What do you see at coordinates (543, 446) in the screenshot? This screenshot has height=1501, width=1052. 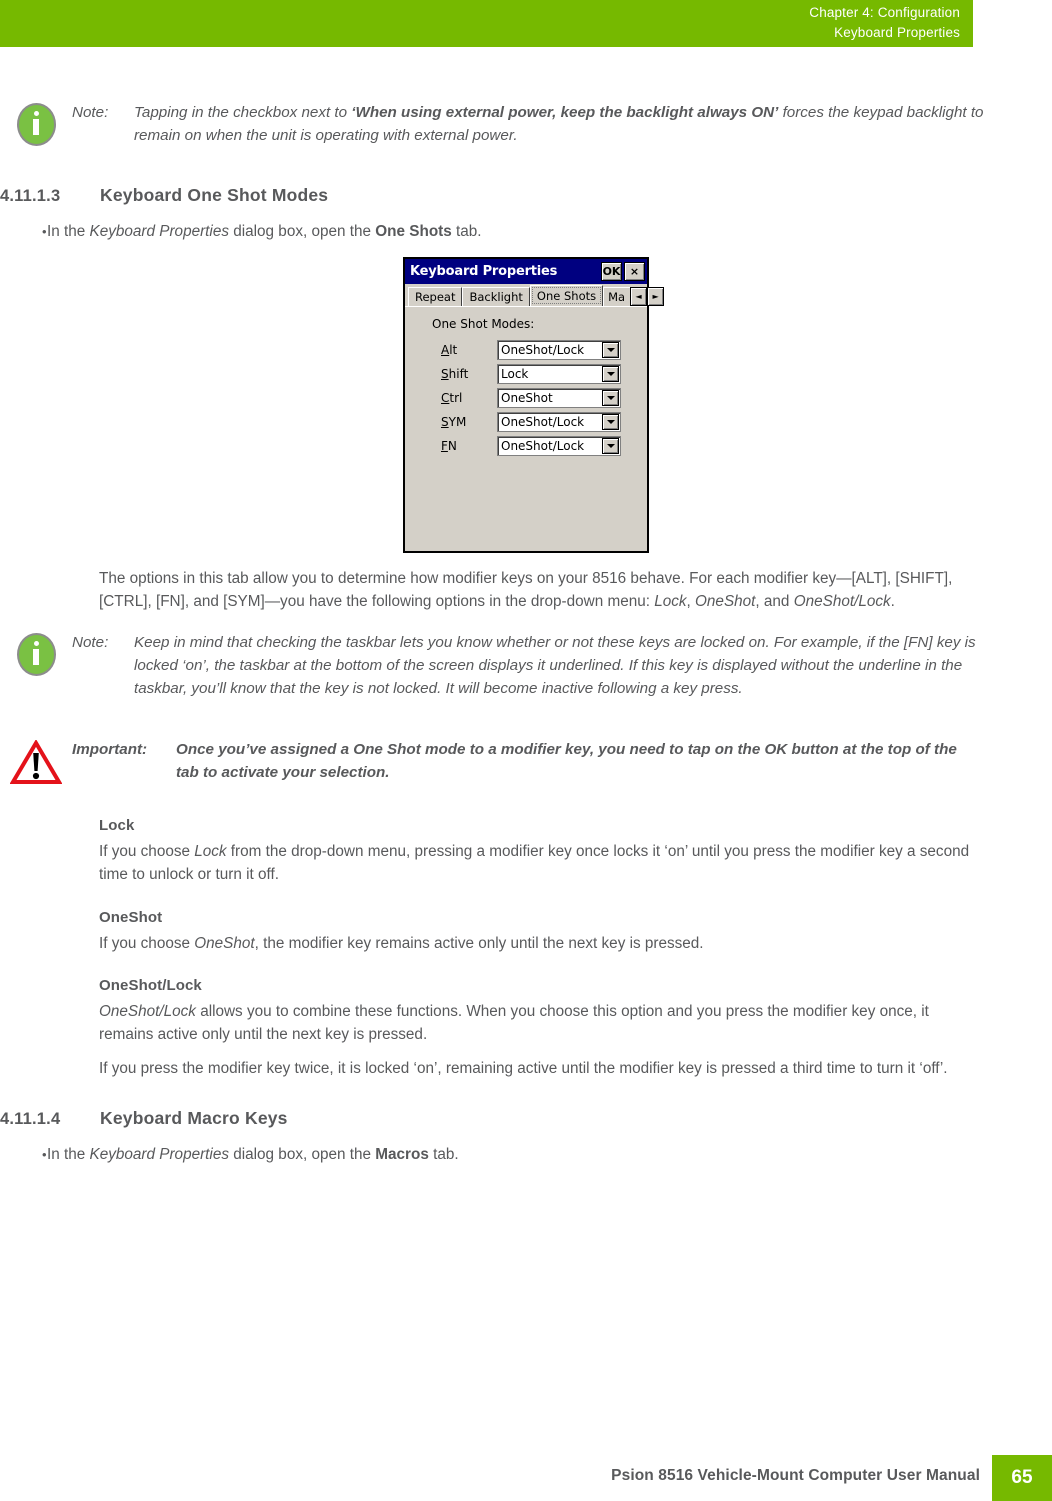 I see `combo-fn-value: OneShot/Lock` at bounding box center [543, 446].